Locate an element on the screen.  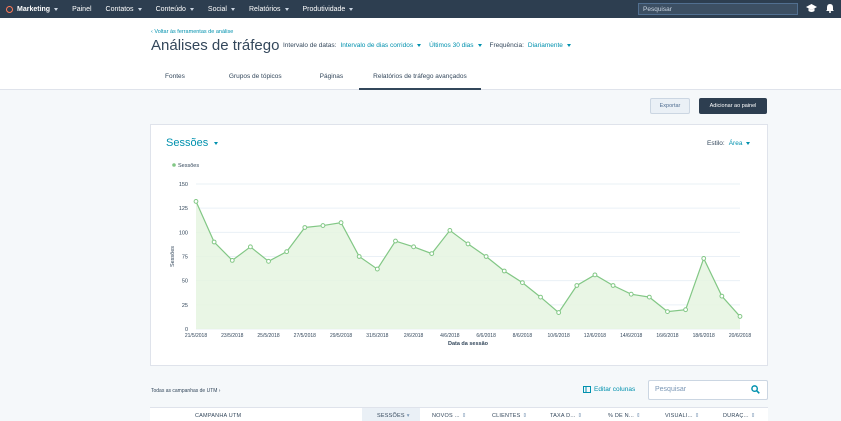
x-tick-label: 16/6/2018 is located at coordinates (667, 336).